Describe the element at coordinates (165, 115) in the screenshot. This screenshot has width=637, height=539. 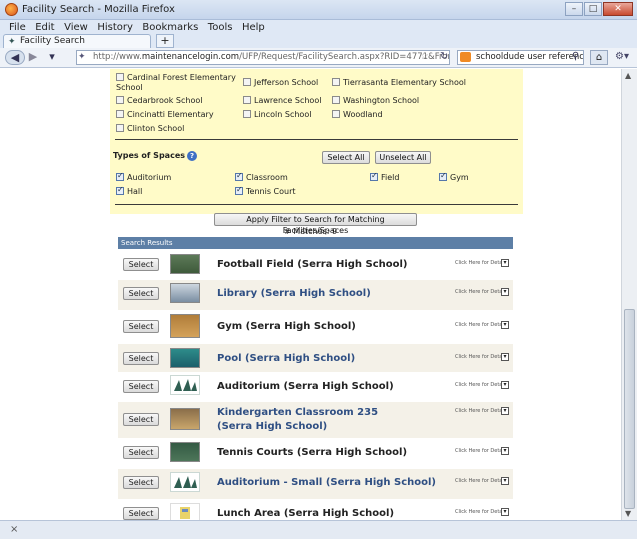
I see `school-checkbox: Cincinatti Elementary` at that location.